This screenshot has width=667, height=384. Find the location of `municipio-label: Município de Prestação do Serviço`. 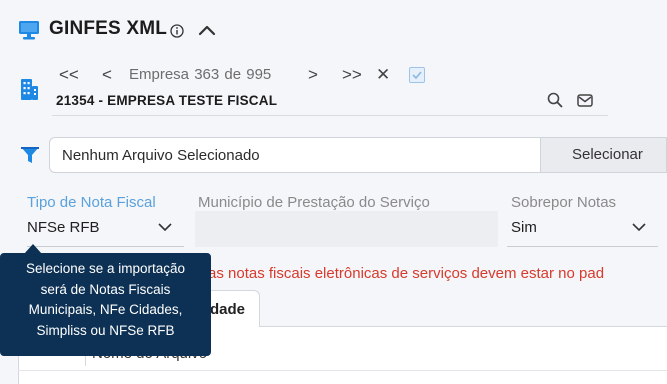

municipio-label: Município de Prestação do Serviço is located at coordinates (314, 202).